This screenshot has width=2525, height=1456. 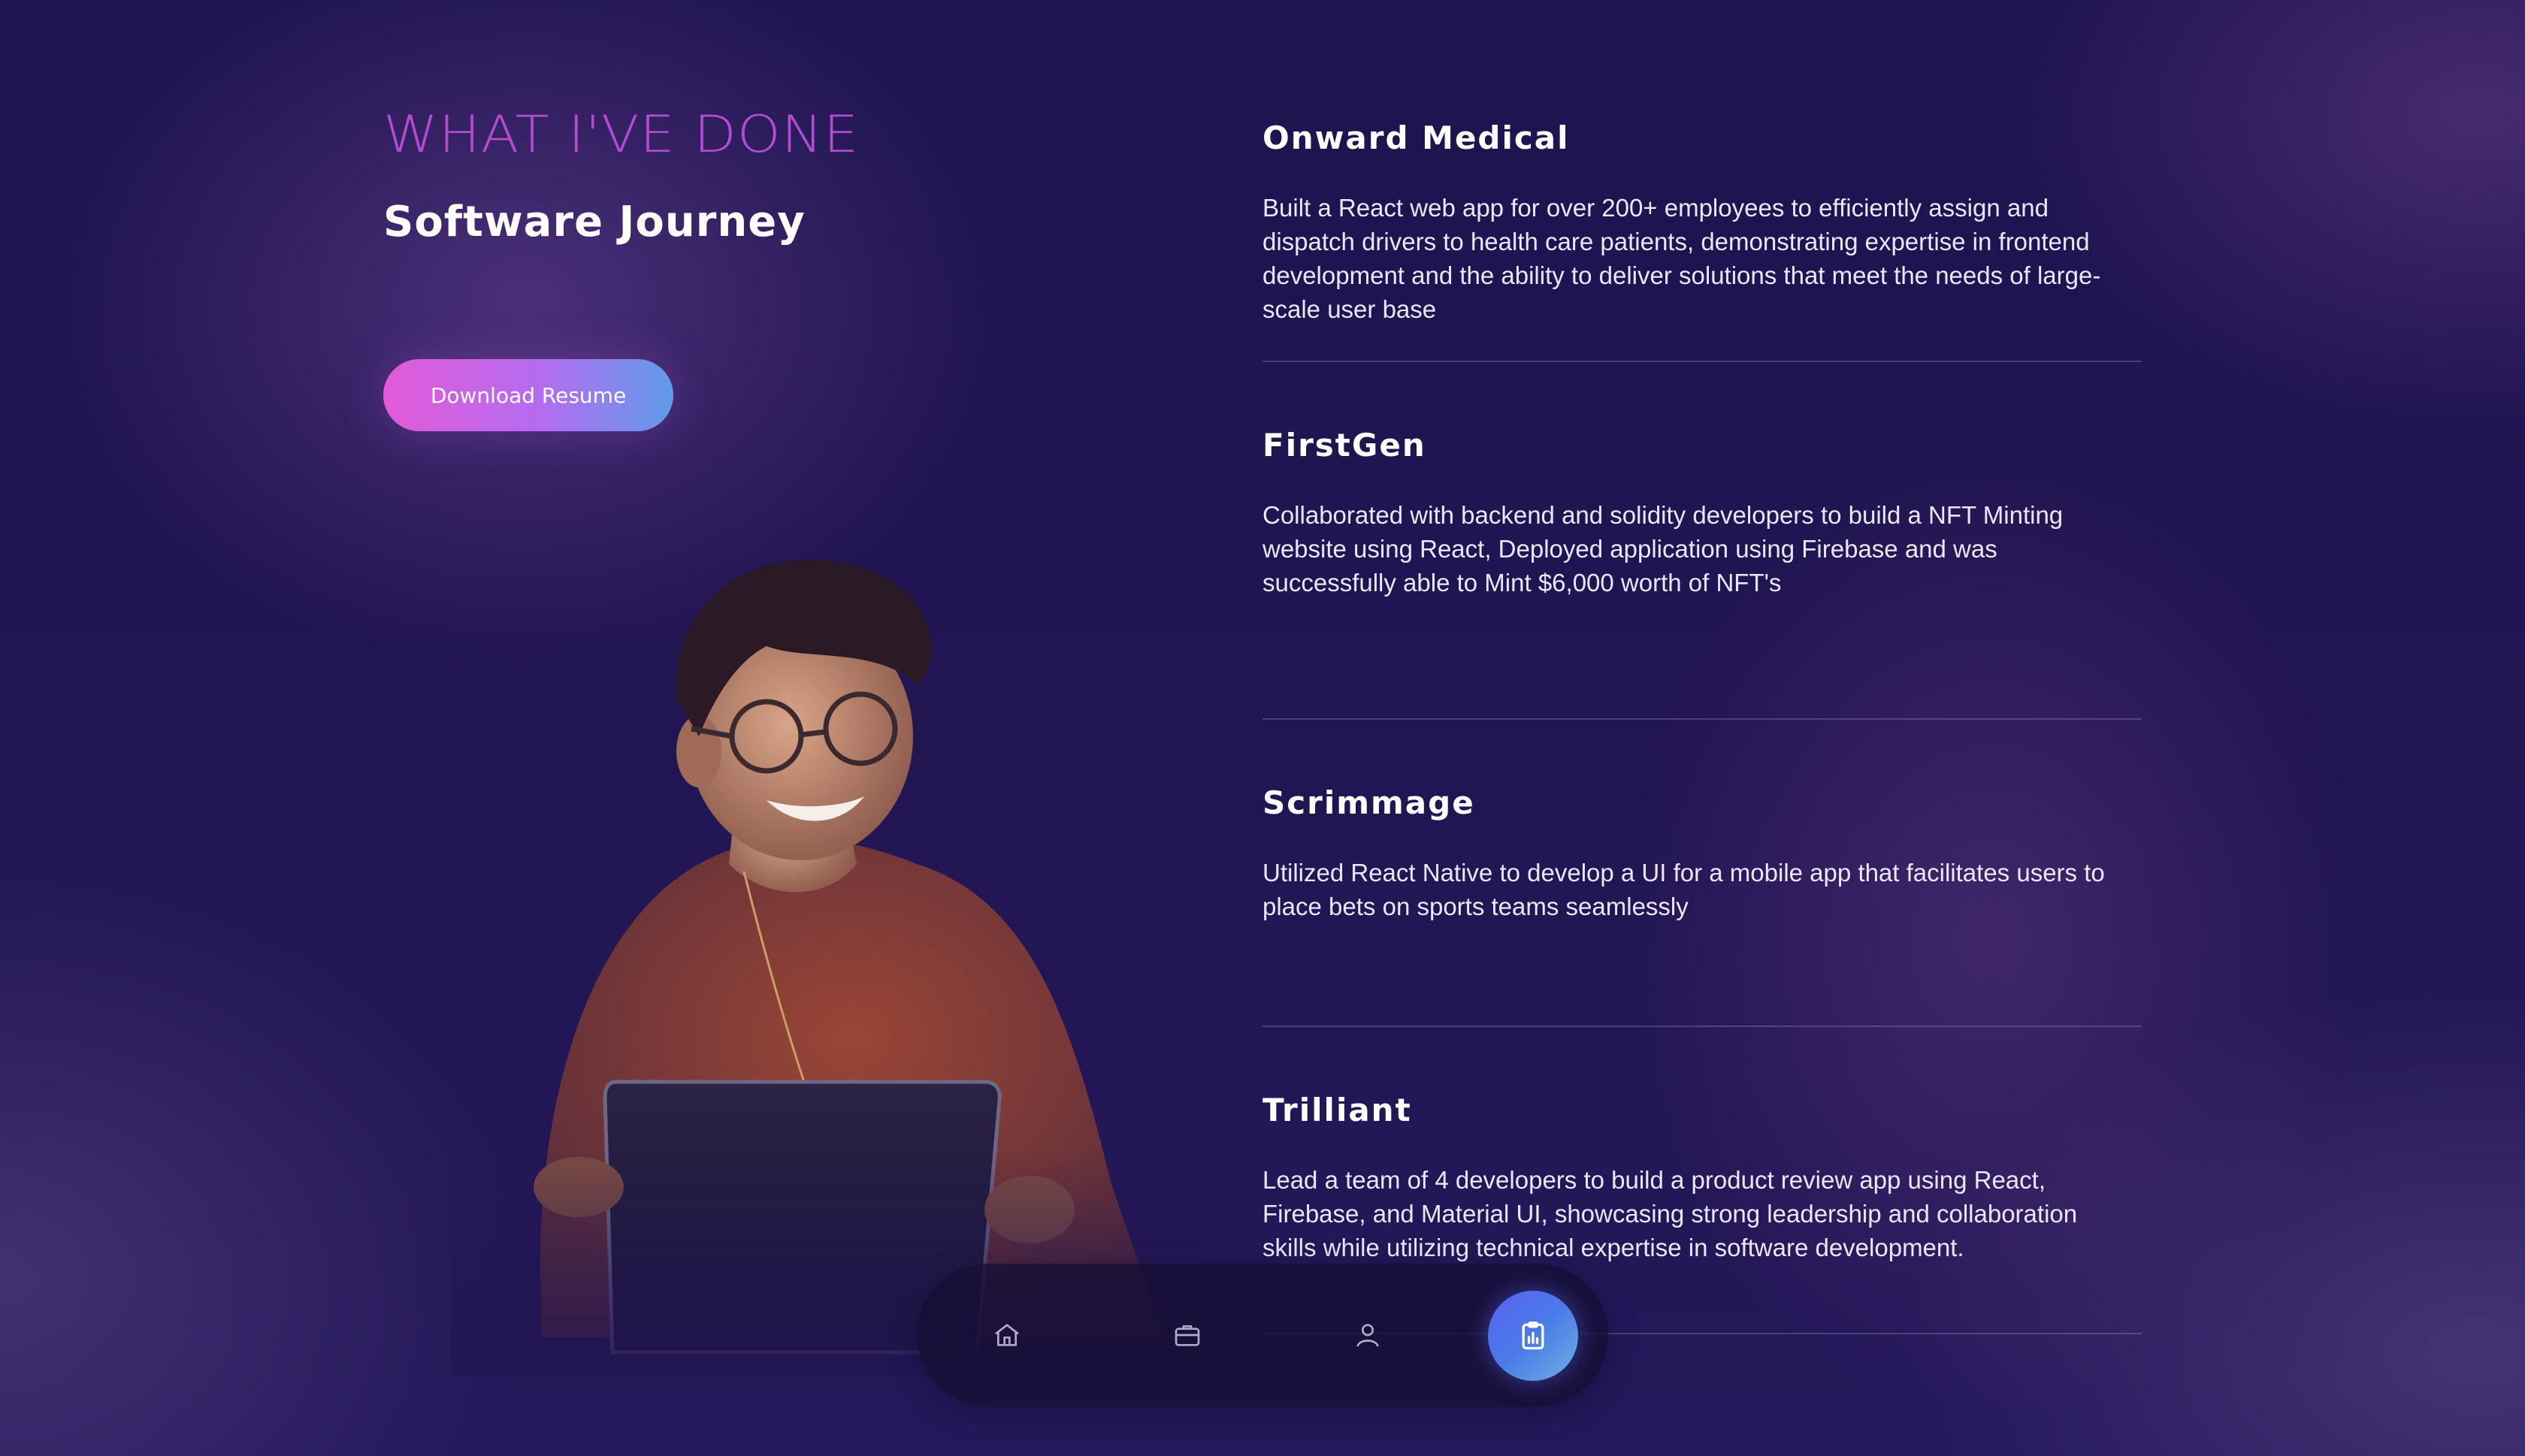 I want to click on dock-resume-button, so click(x=1533, y=1336).